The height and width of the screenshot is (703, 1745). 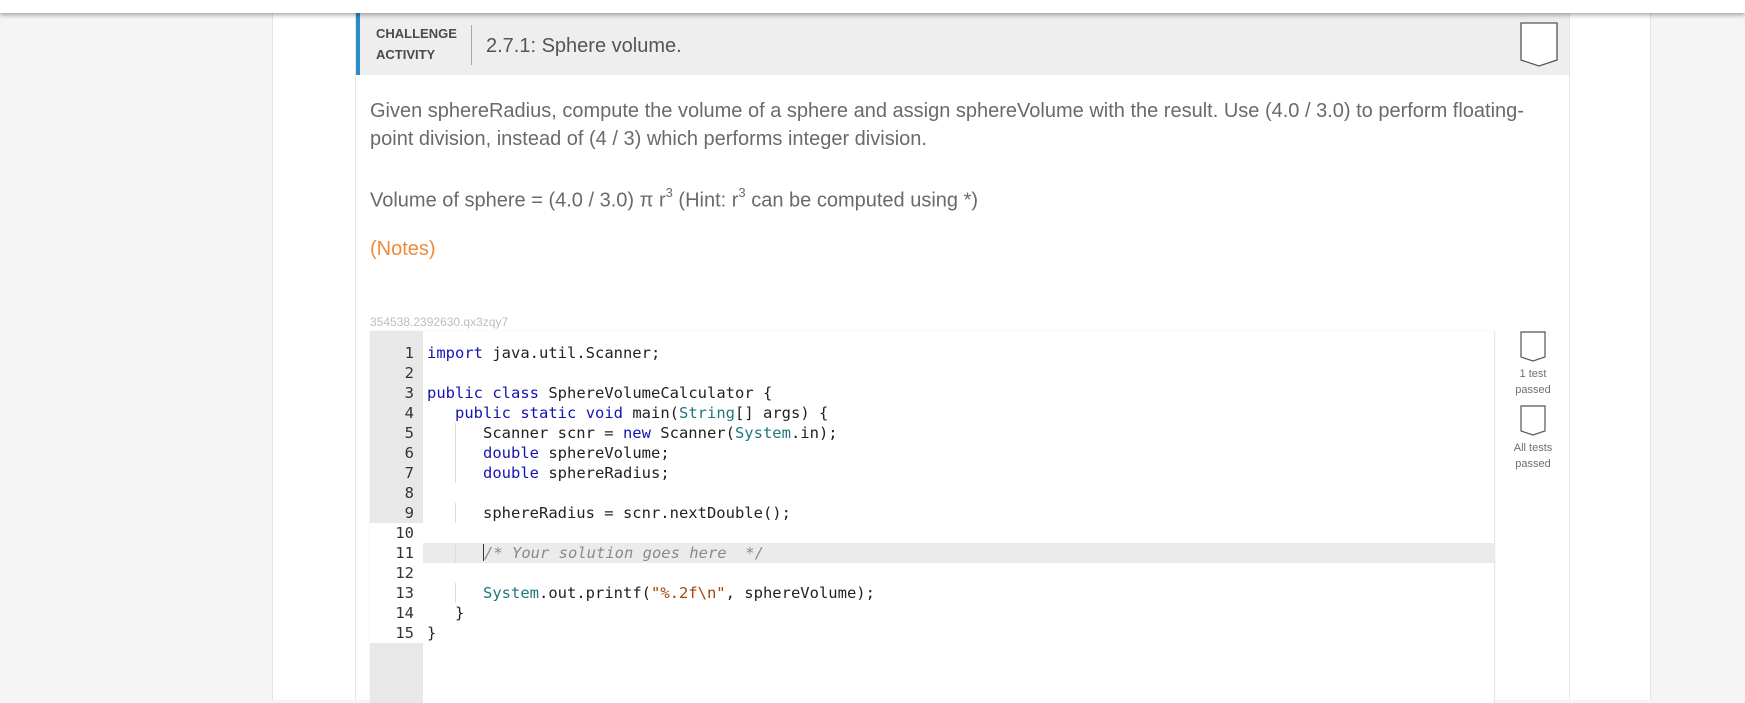 I want to click on comment-token: /* Your solution goes here */, so click(x=624, y=553).